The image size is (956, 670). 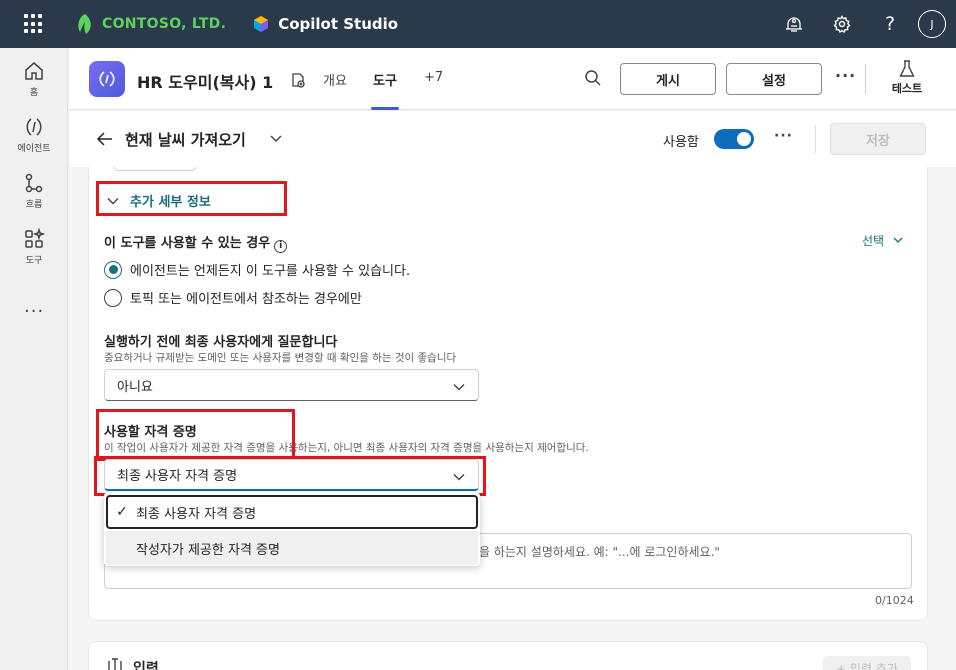 What do you see at coordinates (246, 299) in the screenshot?
I see `radio-label-referenced: 토픽 또는 에이전트에서 참조하는 경우에만` at bounding box center [246, 299].